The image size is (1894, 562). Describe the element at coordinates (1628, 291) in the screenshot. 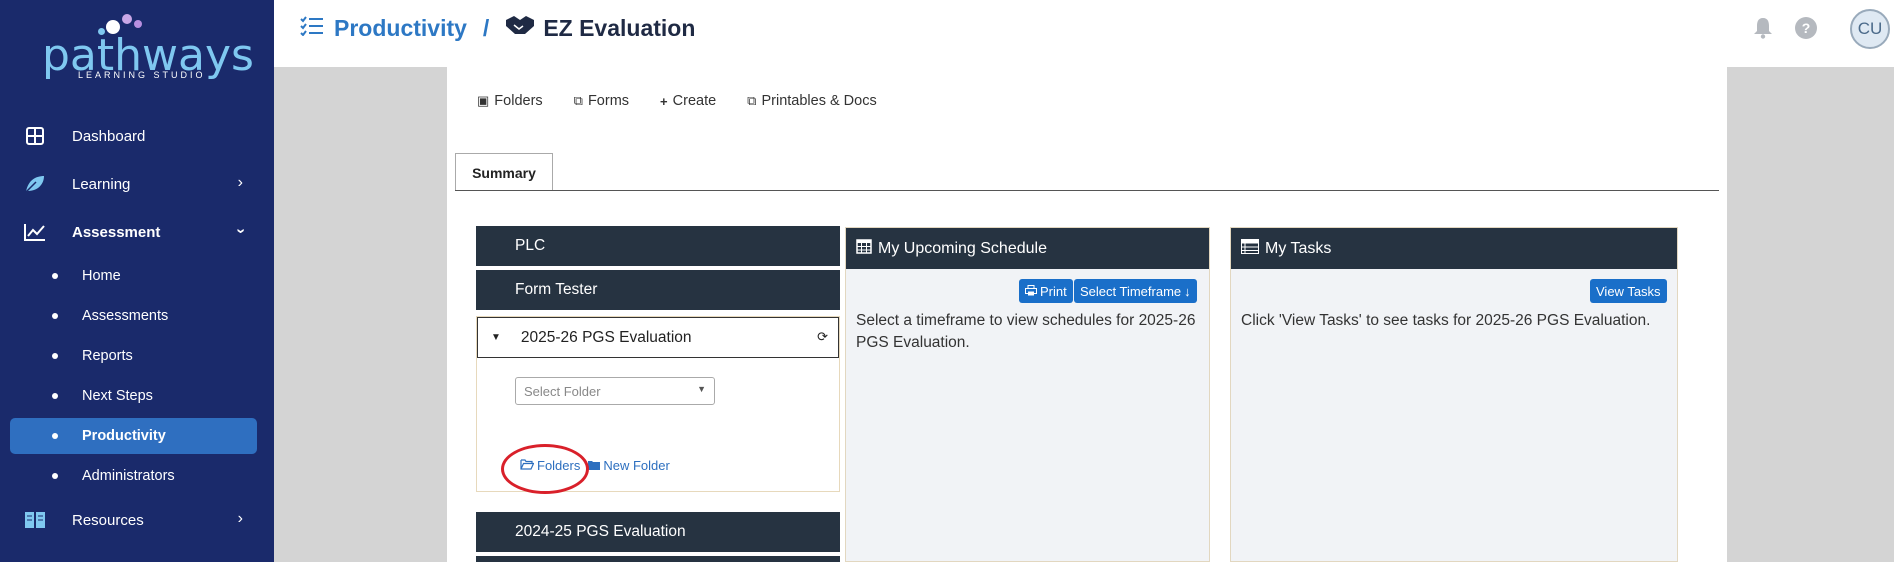

I see `view-tasks-button: View Tasks` at that location.